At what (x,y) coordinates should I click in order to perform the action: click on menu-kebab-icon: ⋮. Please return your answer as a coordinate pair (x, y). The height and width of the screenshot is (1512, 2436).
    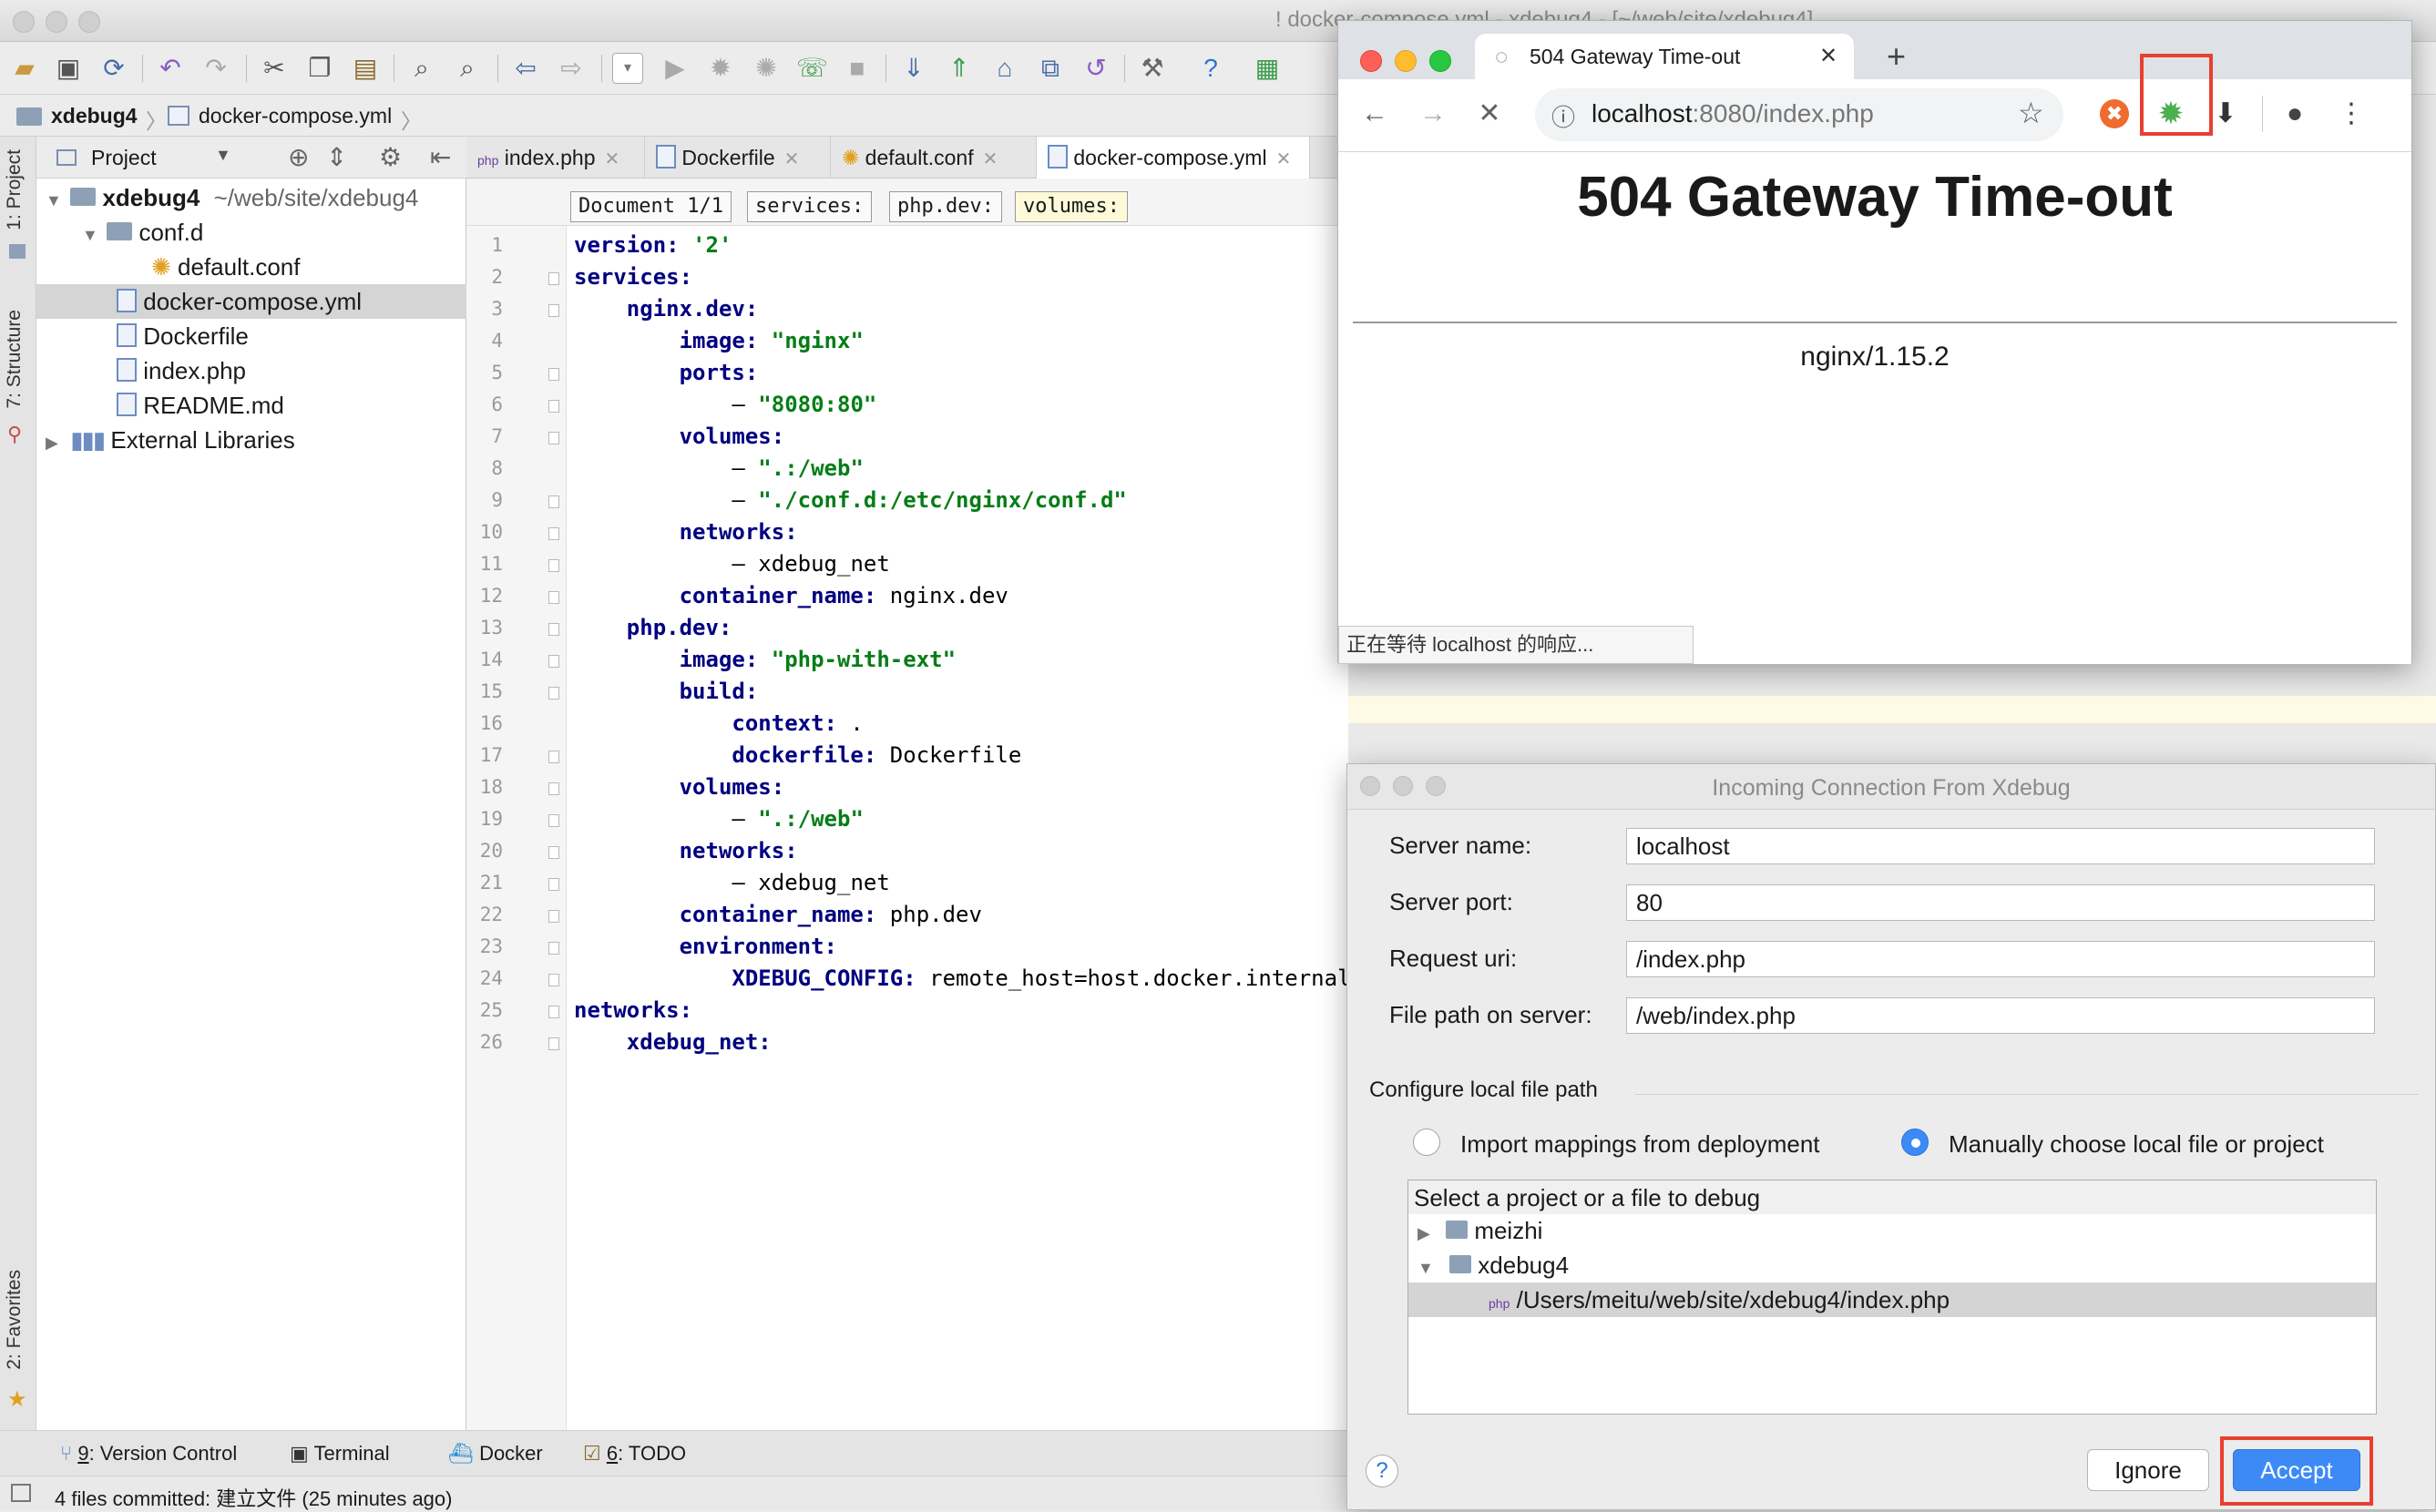
    Looking at the image, I should click on (2351, 114).